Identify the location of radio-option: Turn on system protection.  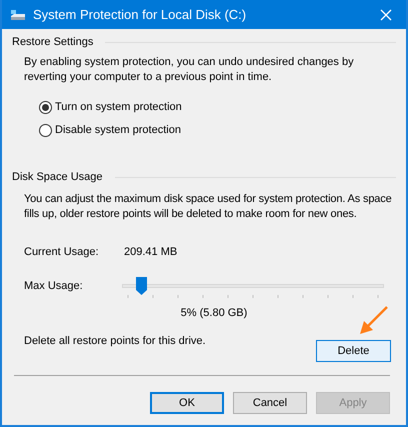
(110, 107).